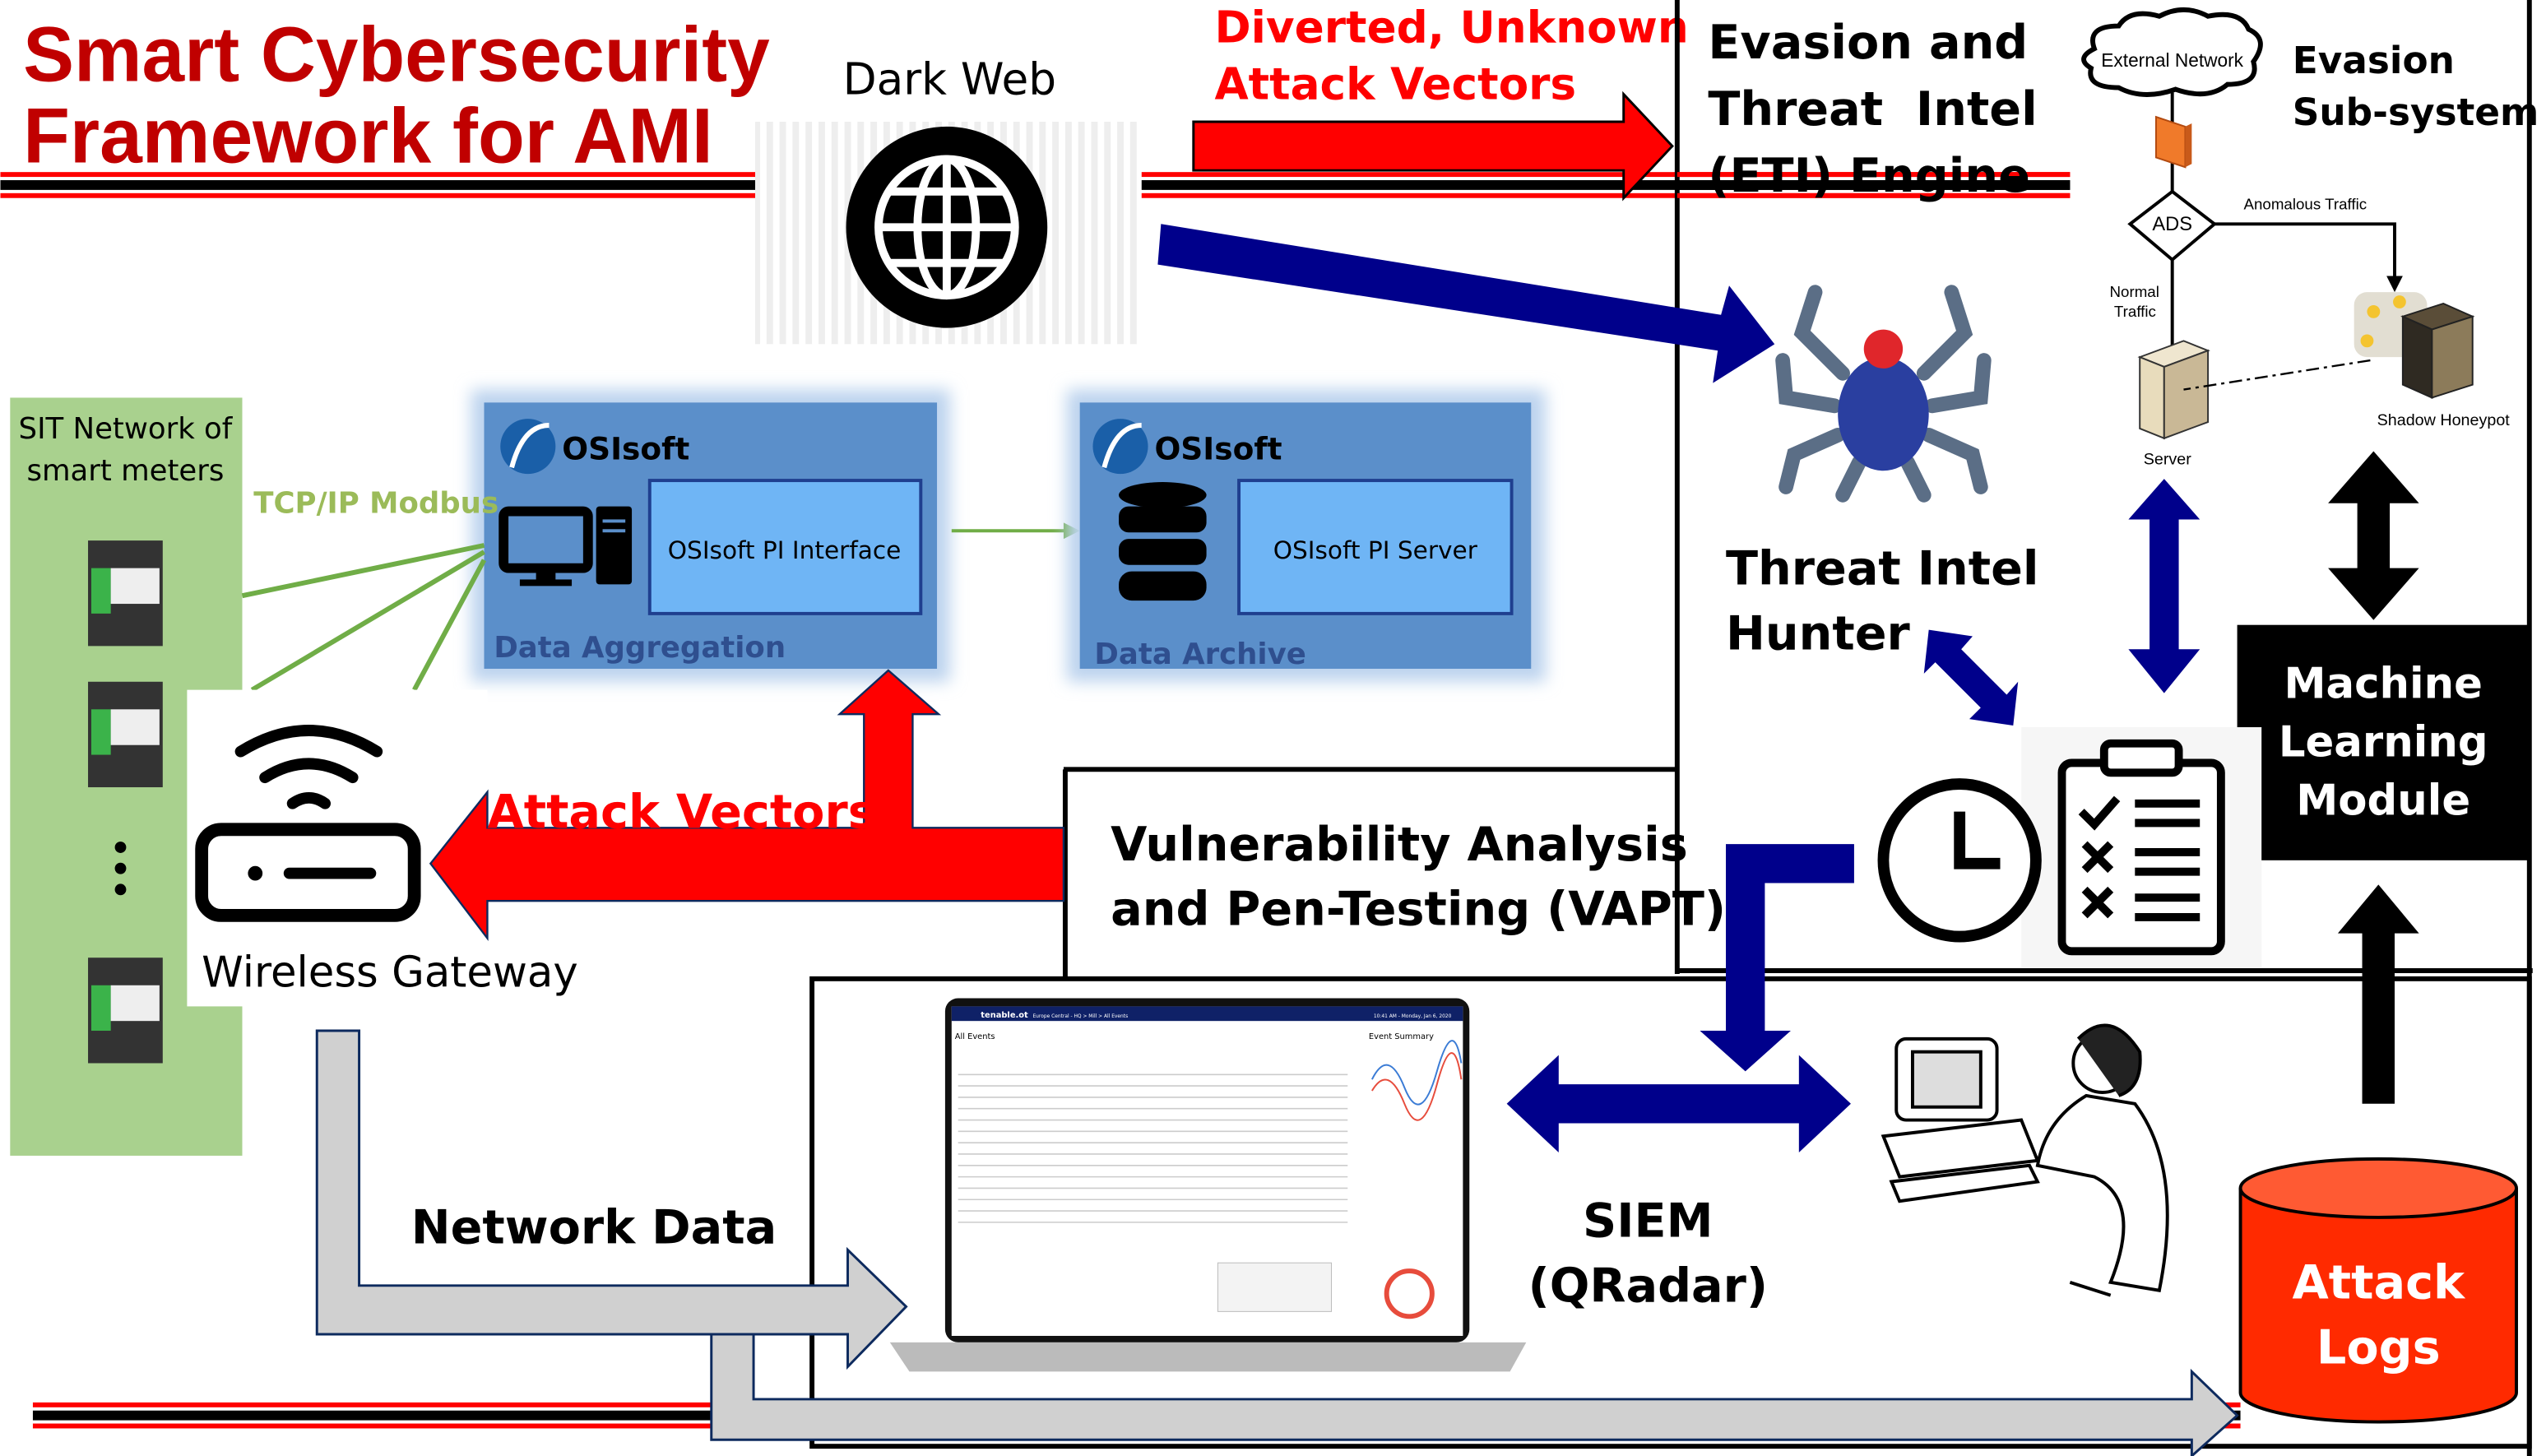 The height and width of the screenshot is (1456, 2546). What do you see at coordinates (1451, 27) in the screenshot?
I see `diverted-label-1: Diverted, Unknown` at bounding box center [1451, 27].